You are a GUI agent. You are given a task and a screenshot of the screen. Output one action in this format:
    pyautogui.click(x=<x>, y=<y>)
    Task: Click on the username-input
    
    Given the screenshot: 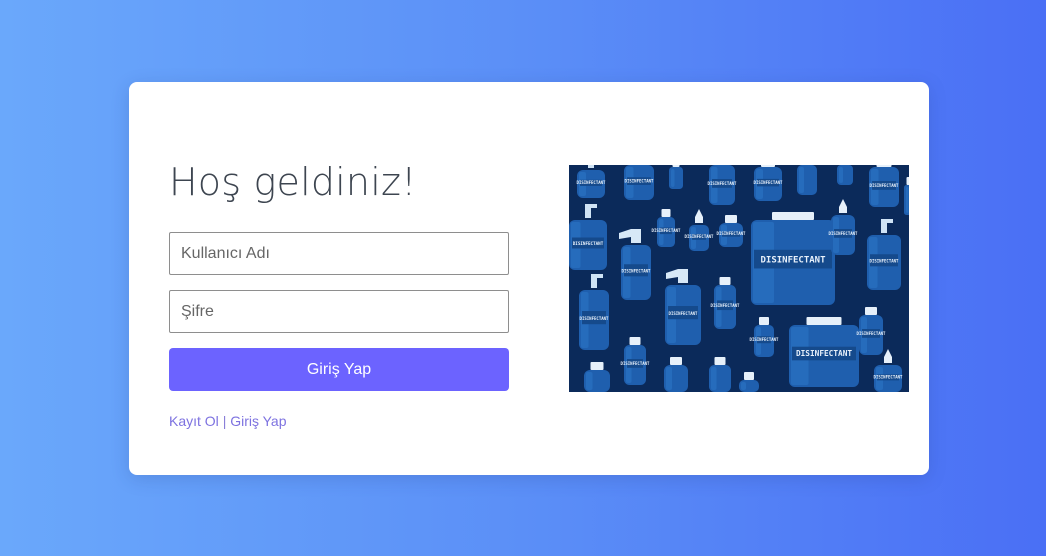 What is the action you would take?
    pyautogui.click(x=339, y=253)
    